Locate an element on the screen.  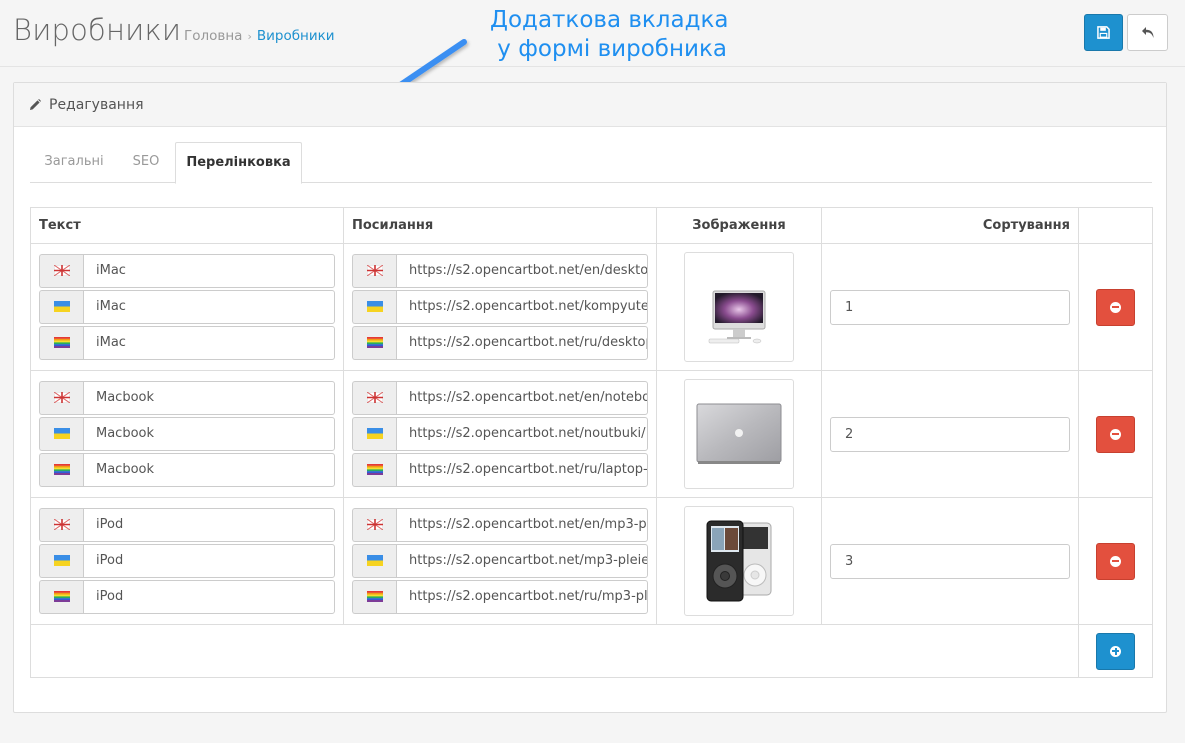
column-header-text: Текст is located at coordinates (187, 225).